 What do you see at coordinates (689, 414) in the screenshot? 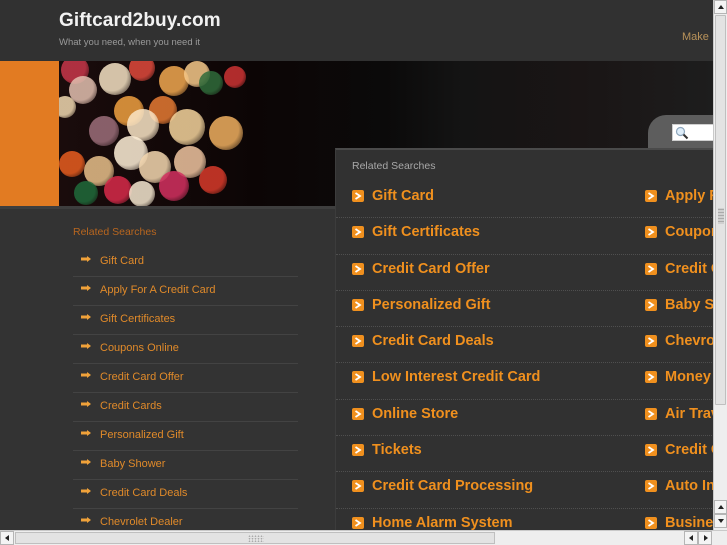
I see `related-search-link: Air Trav` at bounding box center [689, 414].